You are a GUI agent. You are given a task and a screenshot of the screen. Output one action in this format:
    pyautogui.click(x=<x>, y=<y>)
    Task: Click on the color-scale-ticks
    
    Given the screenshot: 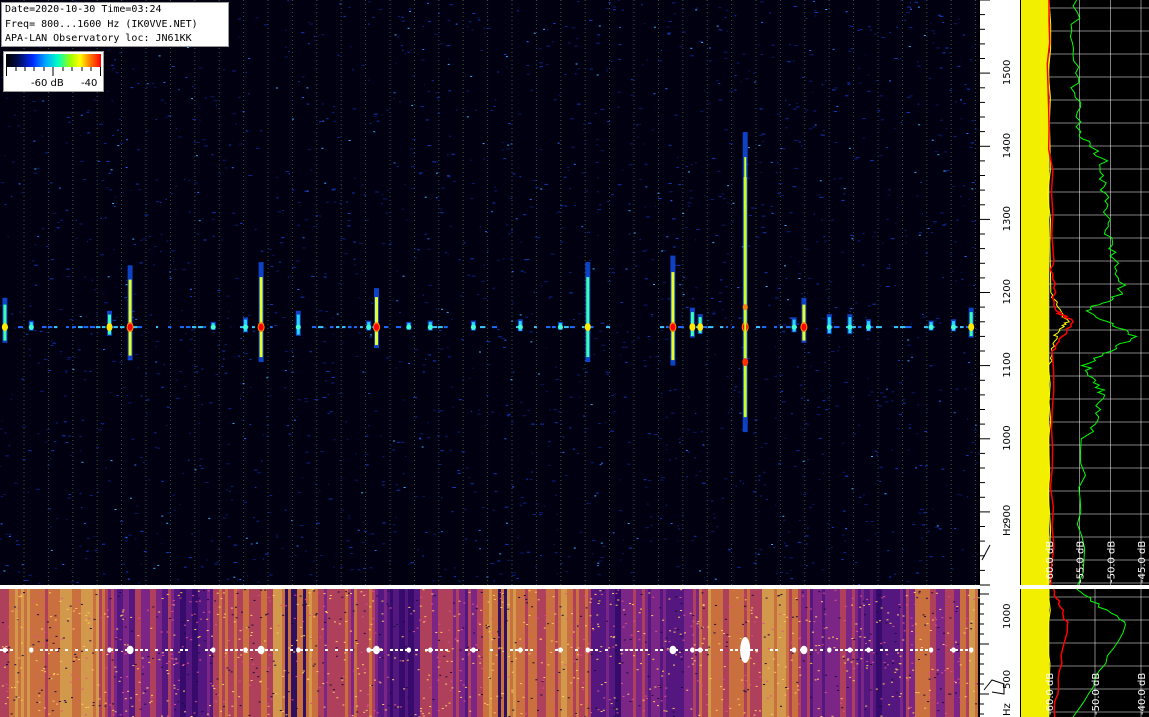 What is the action you would take?
    pyautogui.click(x=53, y=71)
    